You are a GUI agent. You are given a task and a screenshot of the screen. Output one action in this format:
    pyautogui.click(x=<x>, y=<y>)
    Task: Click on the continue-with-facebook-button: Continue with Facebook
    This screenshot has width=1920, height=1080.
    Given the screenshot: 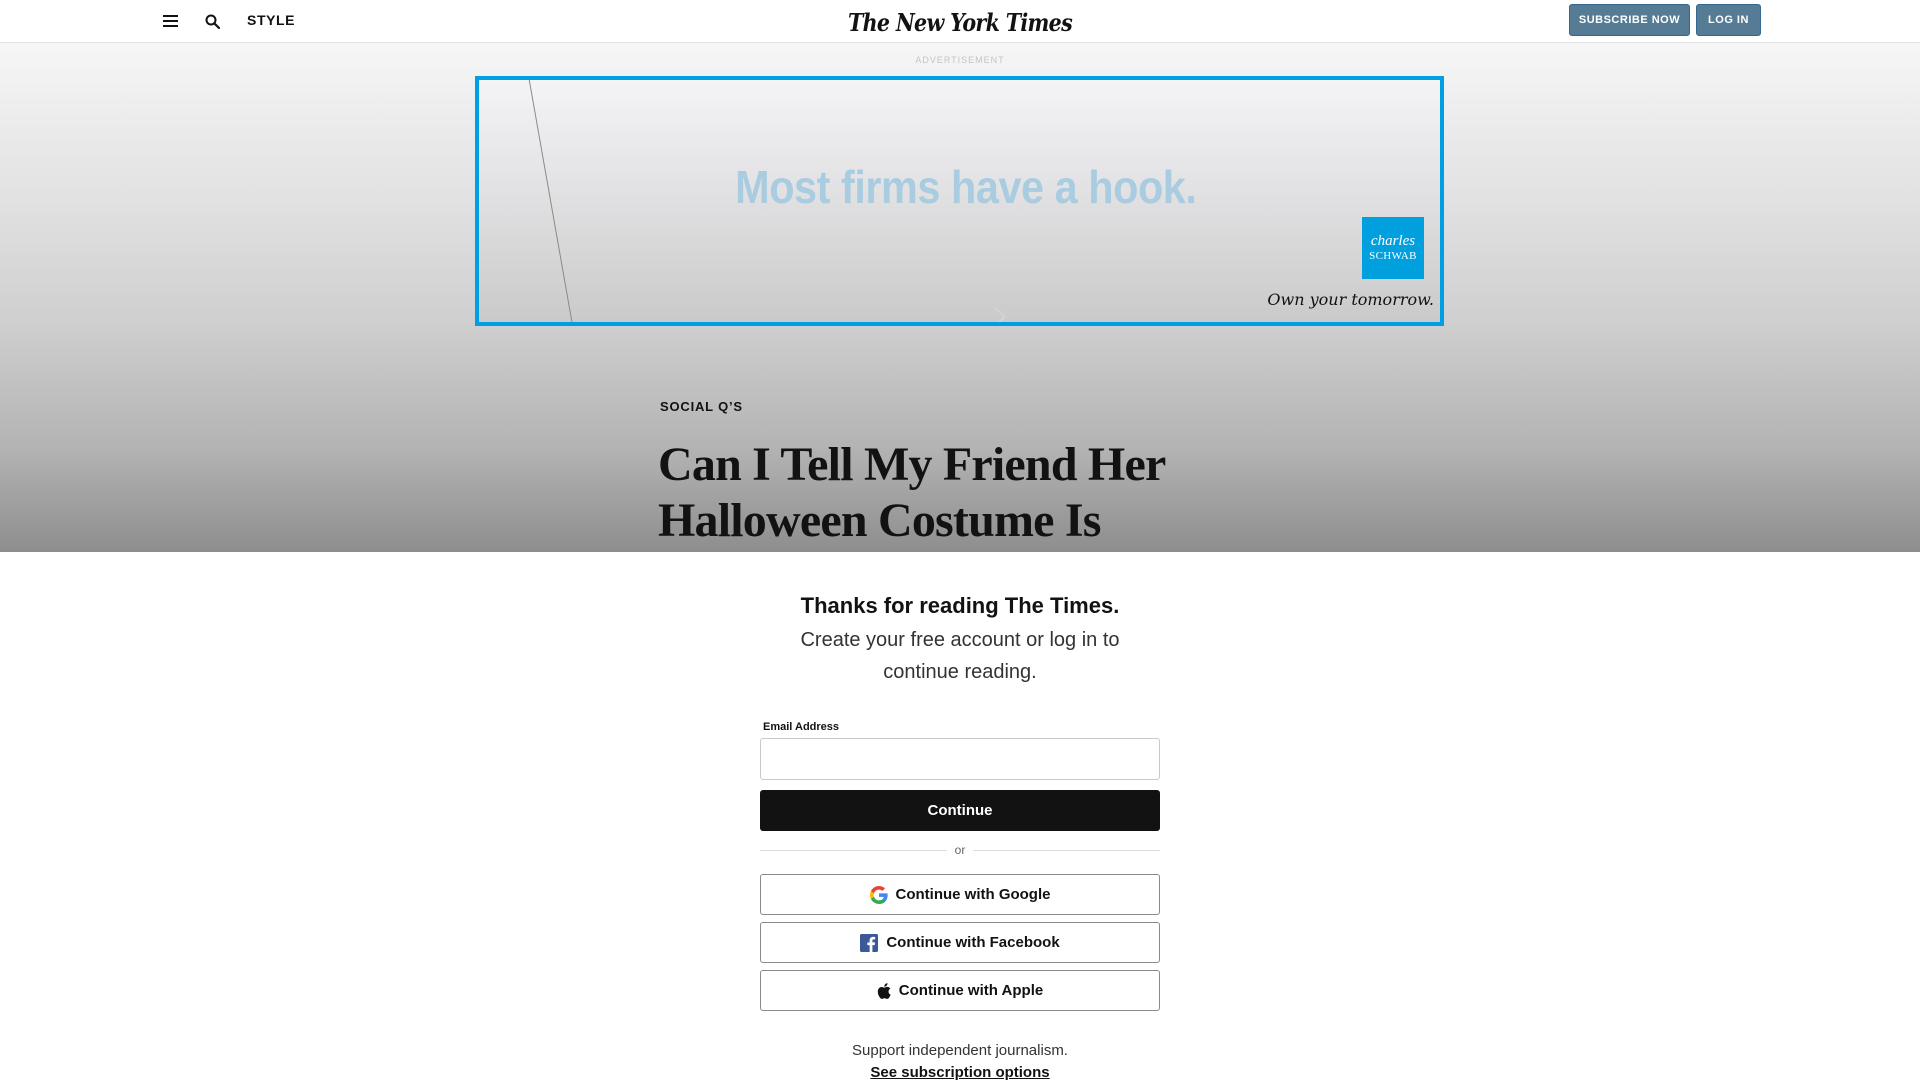 What is the action you would take?
    pyautogui.click(x=960, y=942)
    